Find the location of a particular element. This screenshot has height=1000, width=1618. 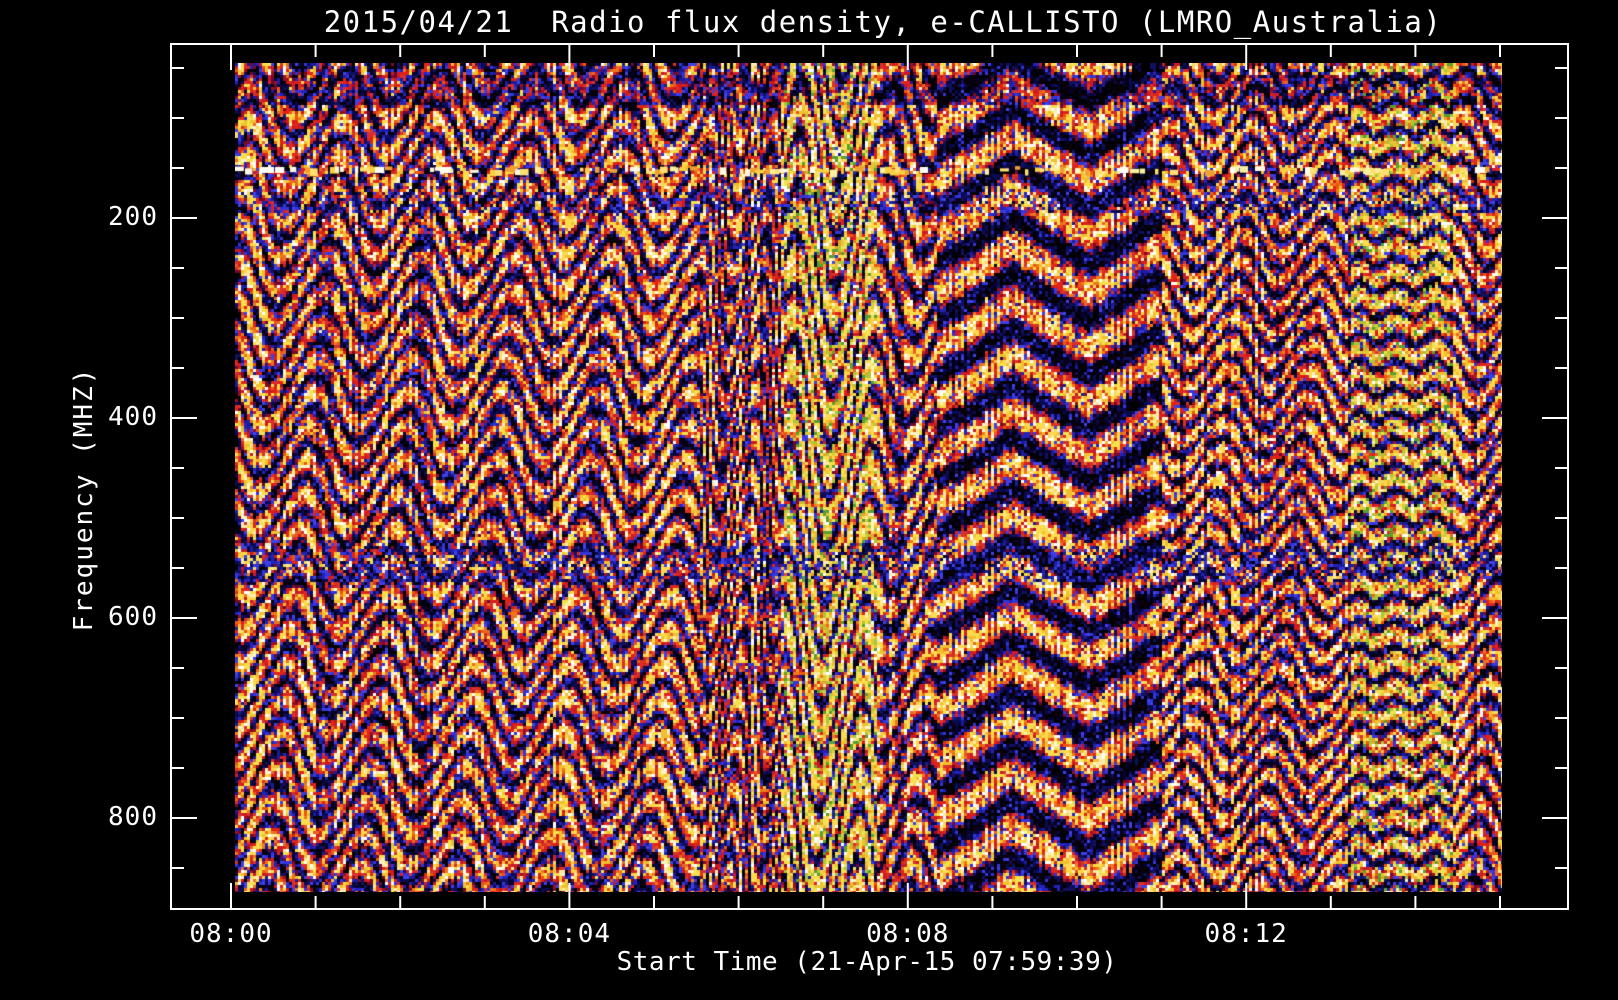

y-tick-label: 400 is located at coordinates (133, 416).